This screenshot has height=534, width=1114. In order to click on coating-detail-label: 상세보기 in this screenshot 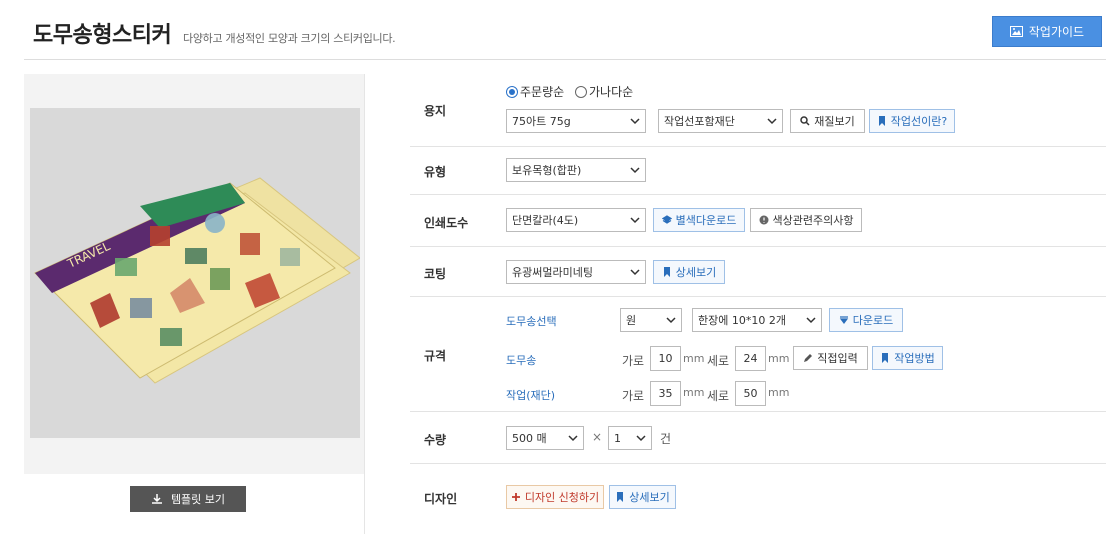, I will do `click(696, 272)`.